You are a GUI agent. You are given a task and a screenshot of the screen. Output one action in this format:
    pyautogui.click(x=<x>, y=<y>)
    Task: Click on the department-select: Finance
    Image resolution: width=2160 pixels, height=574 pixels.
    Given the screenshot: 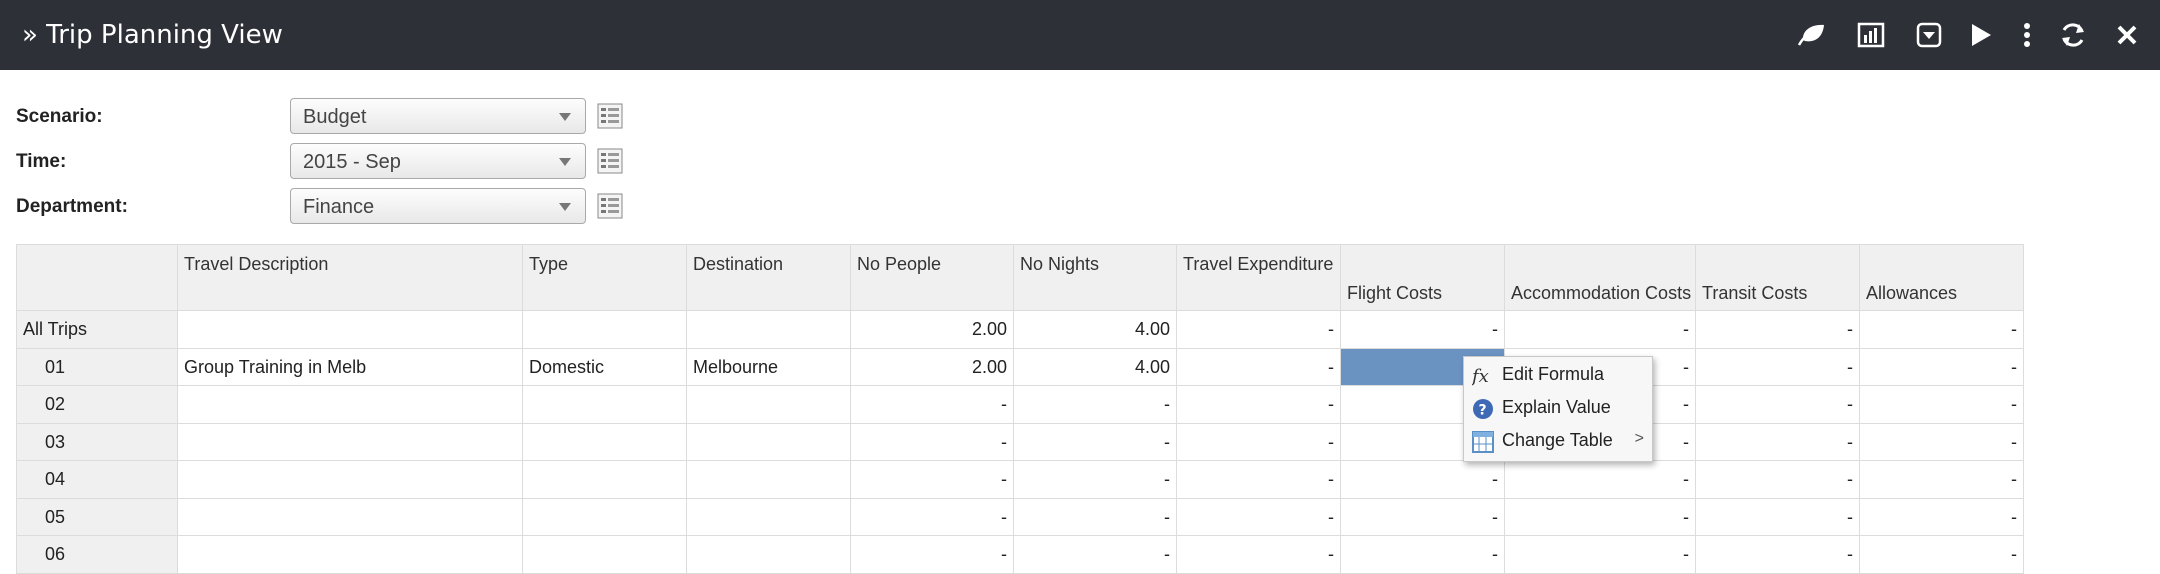 What is the action you would take?
    pyautogui.click(x=438, y=206)
    